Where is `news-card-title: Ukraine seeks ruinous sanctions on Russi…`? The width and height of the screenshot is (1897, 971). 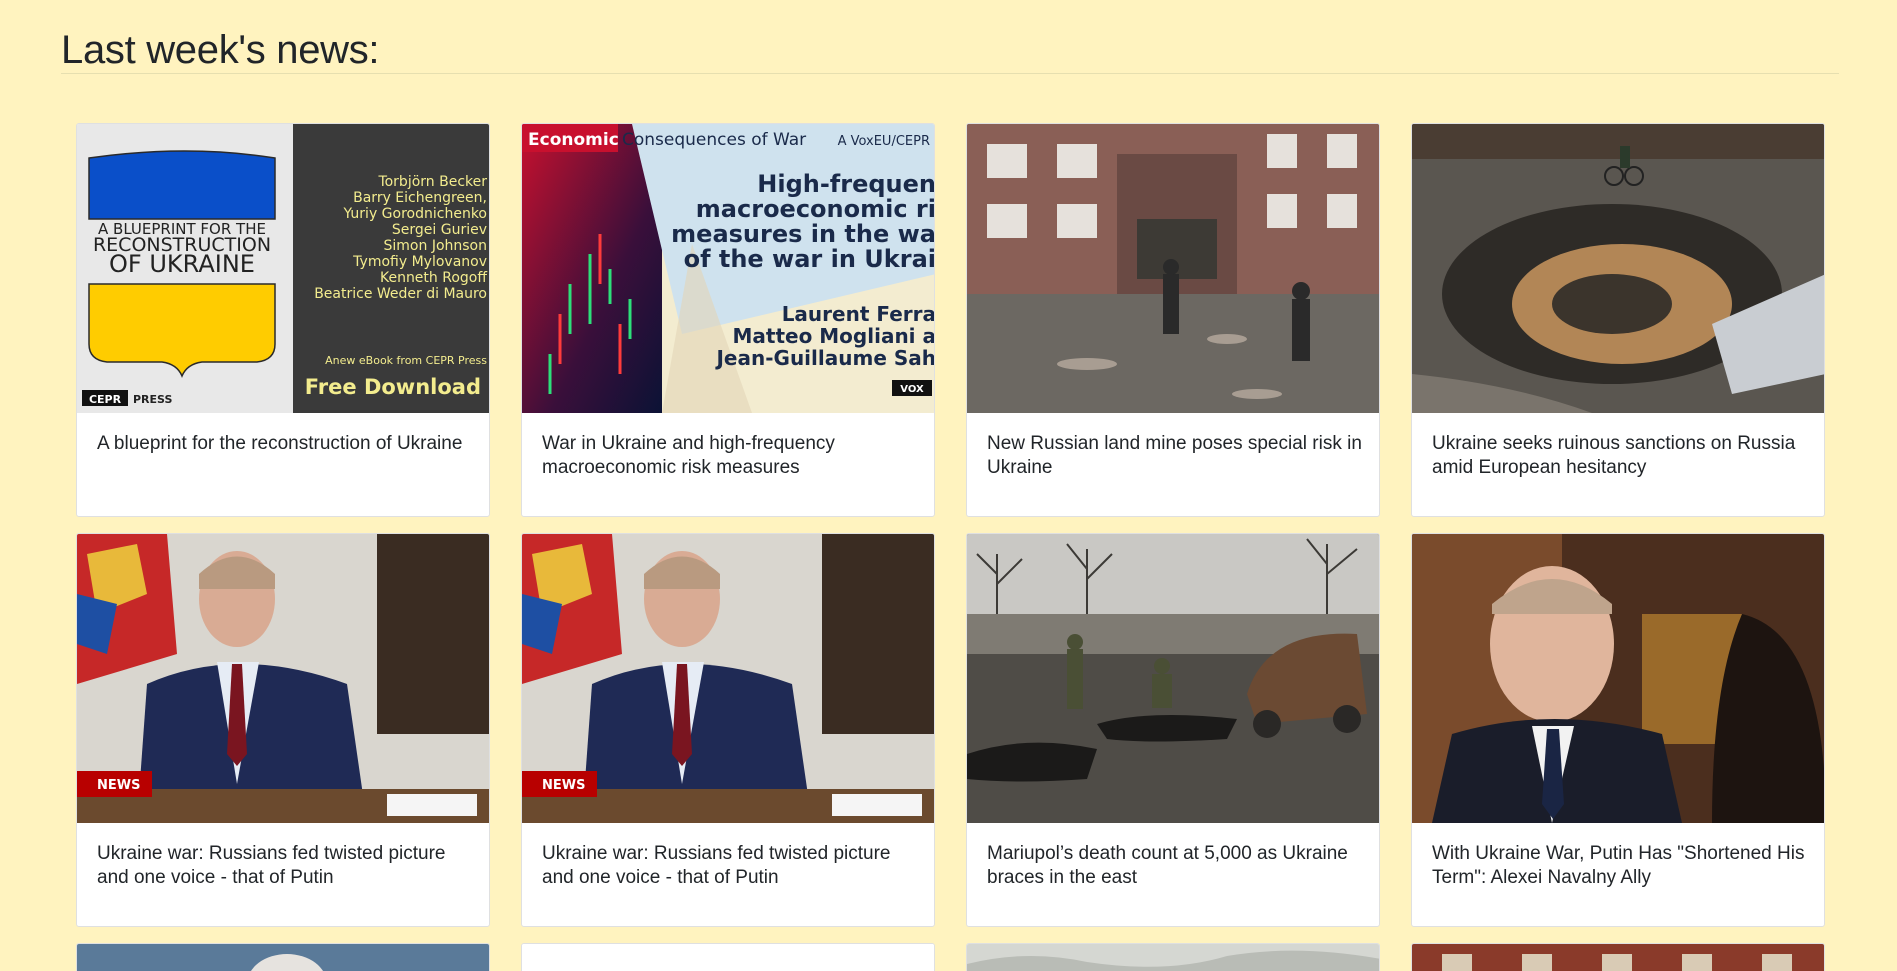
news-card-title: Ukraine seeks ruinous sanctions on Russi… is located at coordinates (1622, 456).